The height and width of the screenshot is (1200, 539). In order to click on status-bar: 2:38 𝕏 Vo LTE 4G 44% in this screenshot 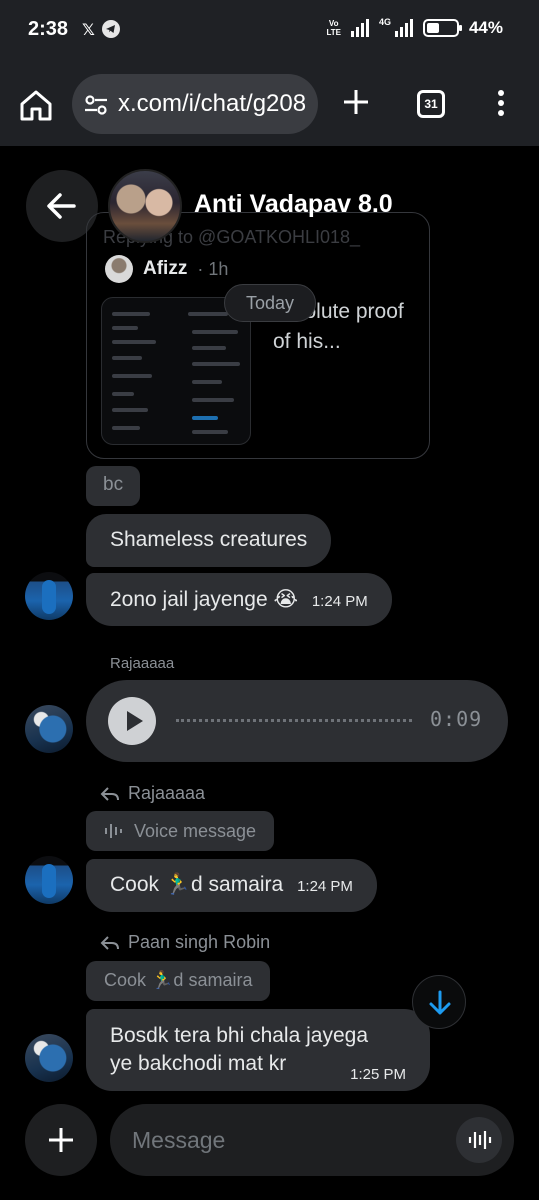, I will do `click(269, 31)`.